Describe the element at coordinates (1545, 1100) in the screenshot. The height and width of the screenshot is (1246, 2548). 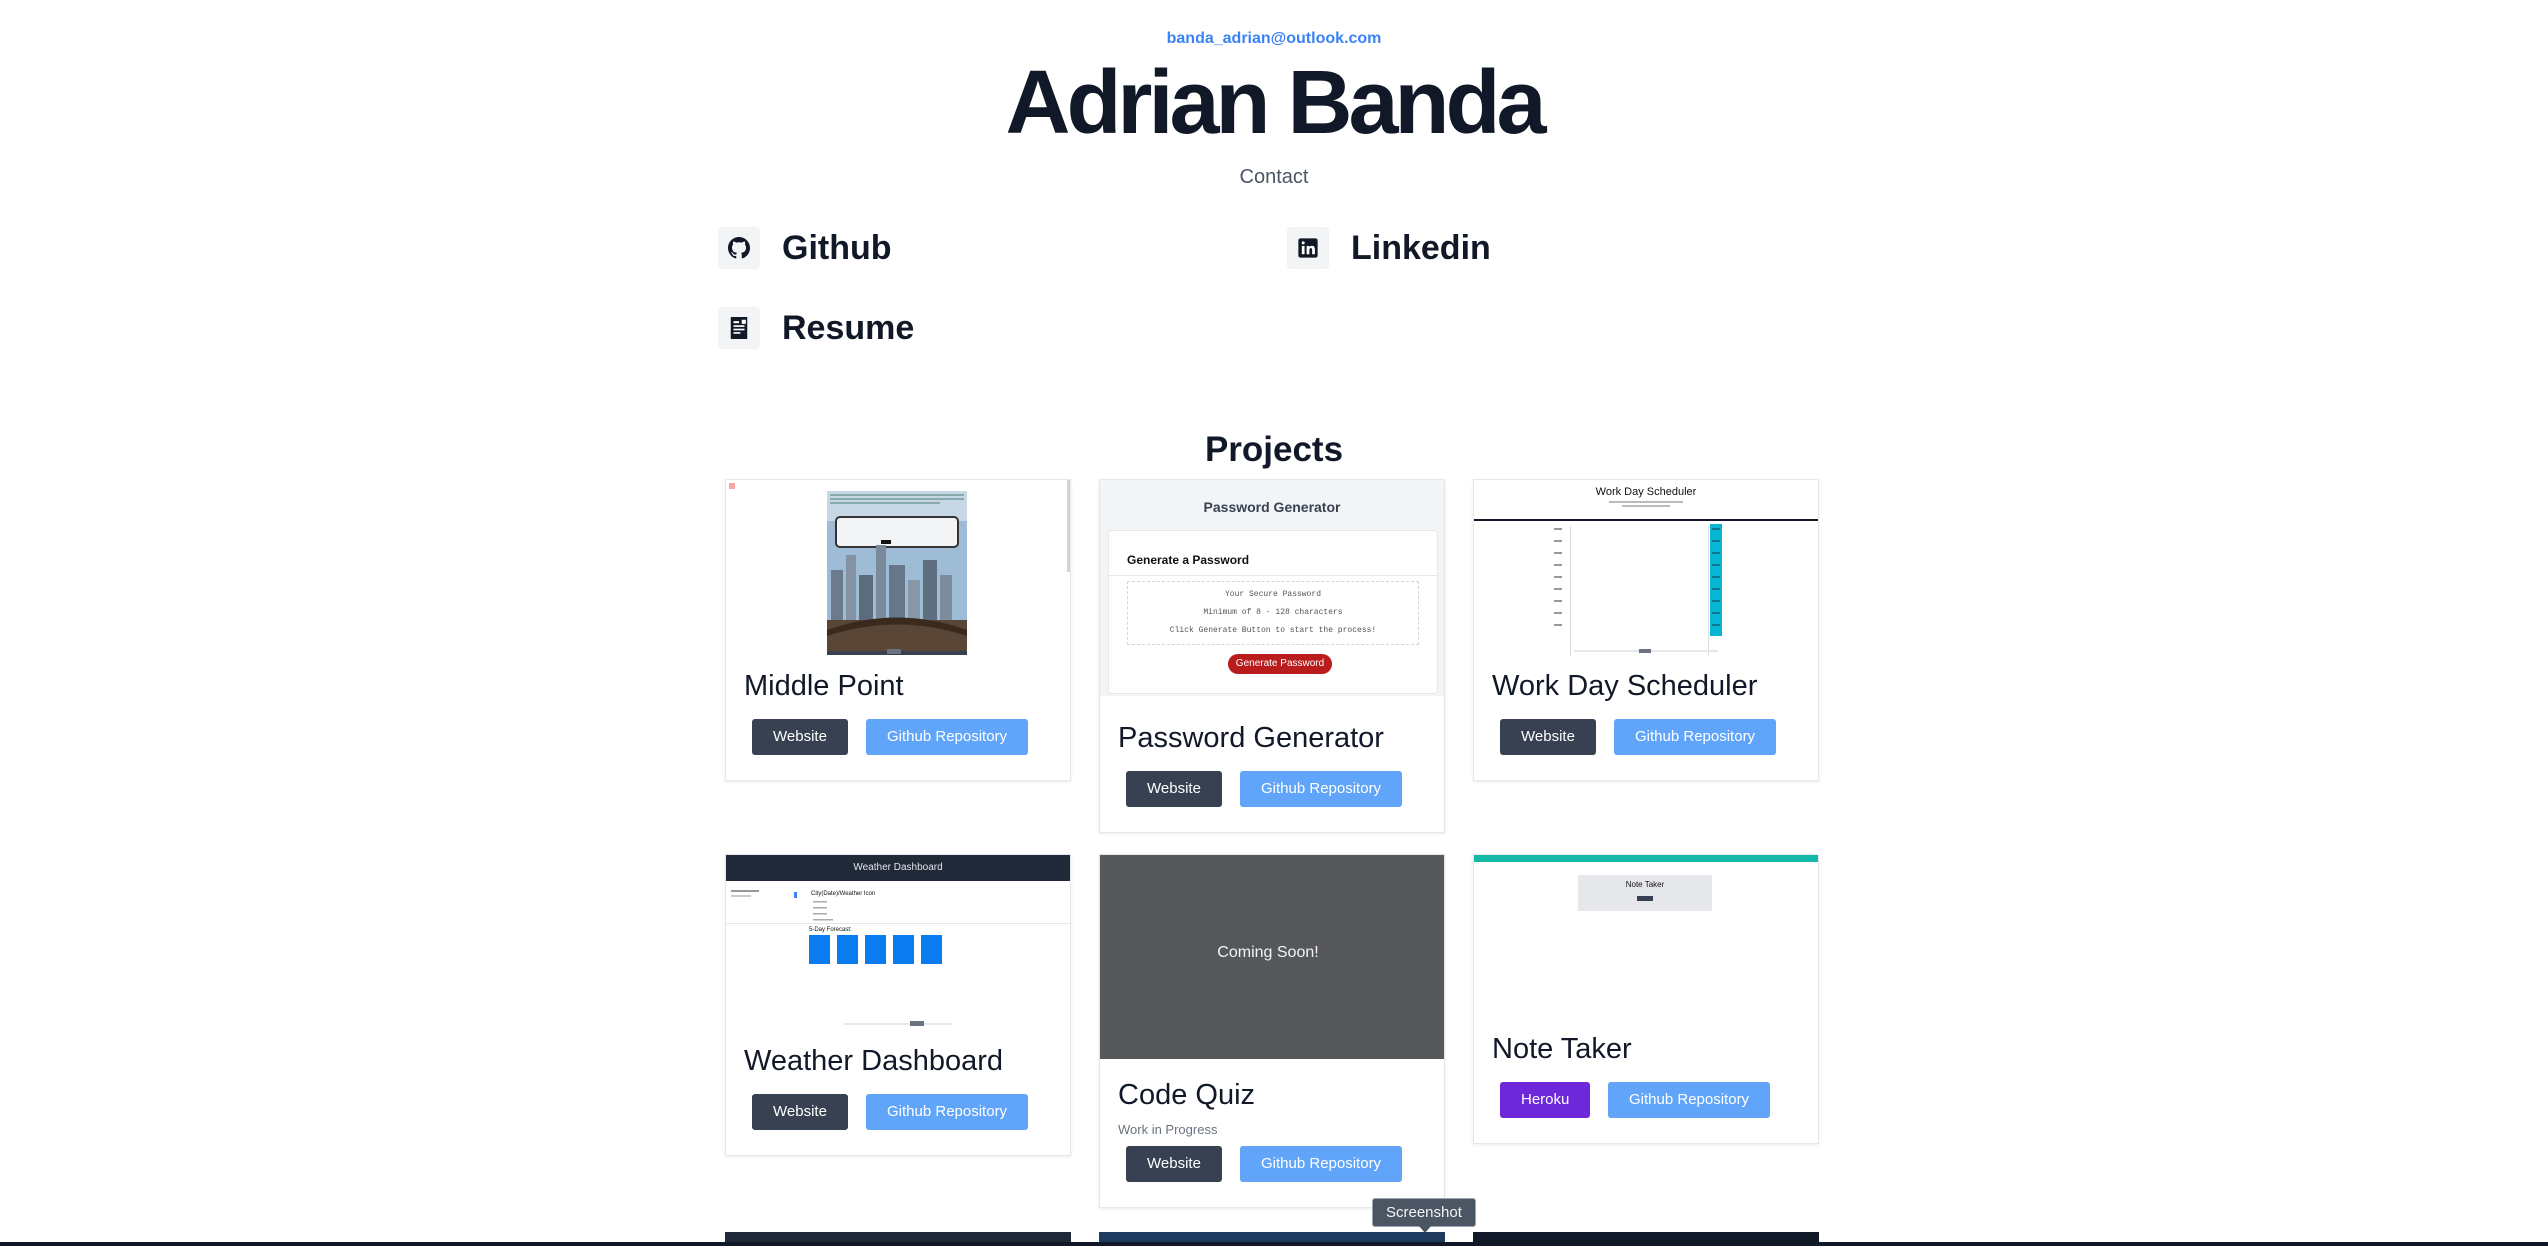
I see `heroku-button: Heroku` at that location.